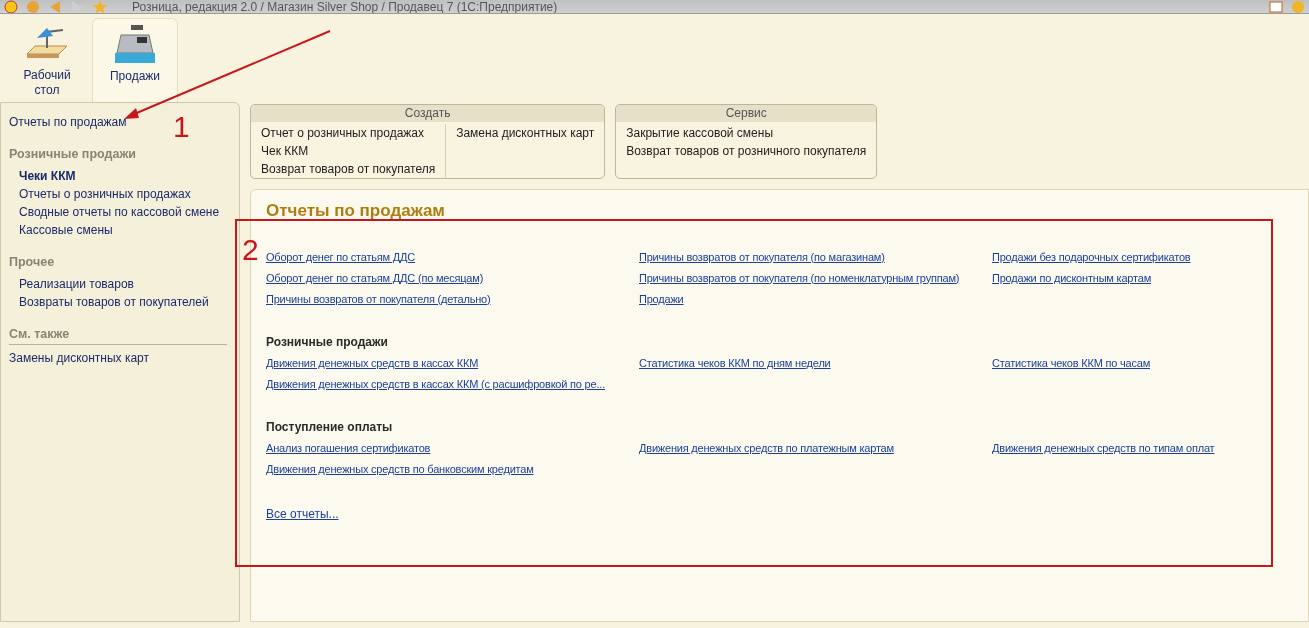 The height and width of the screenshot is (628, 1309). Describe the element at coordinates (118, 335) in the screenshot. I see `group-heading: См. также` at that location.